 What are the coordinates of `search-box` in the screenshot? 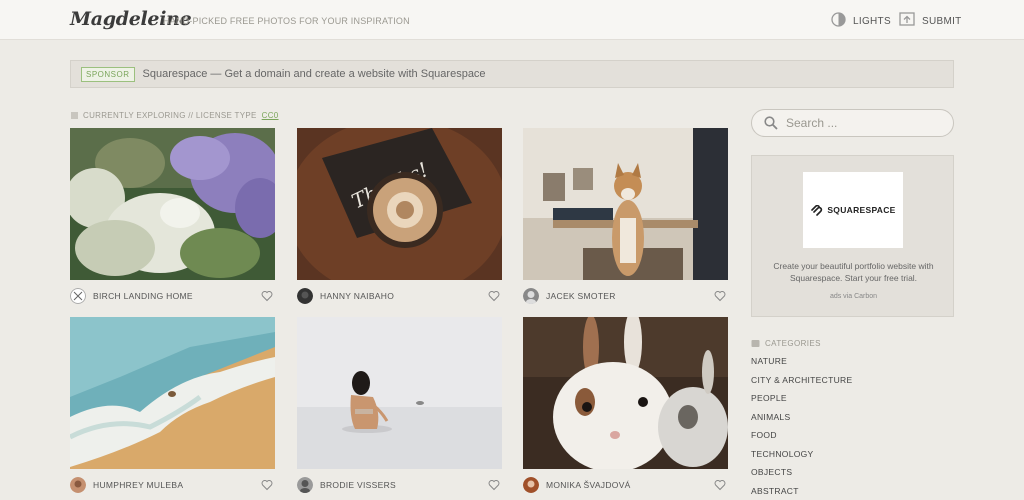 It's located at (852, 123).